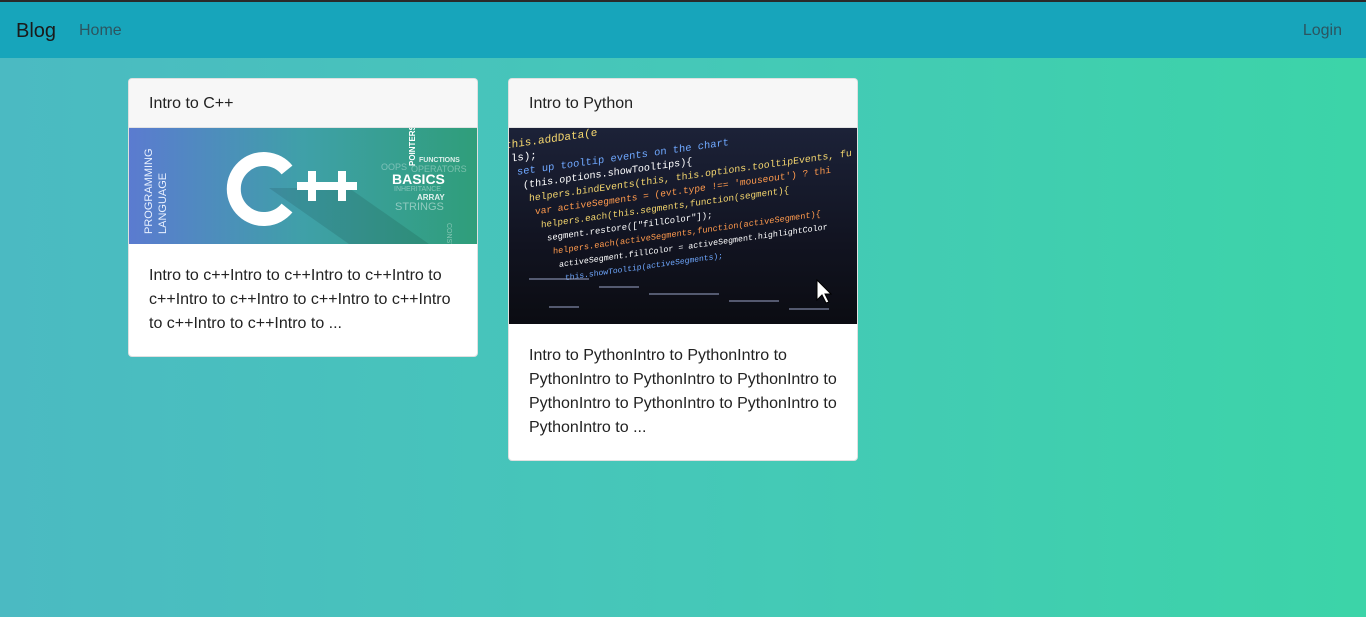 The image size is (1366, 617). I want to click on post-title: Intro to Python, so click(683, 103).